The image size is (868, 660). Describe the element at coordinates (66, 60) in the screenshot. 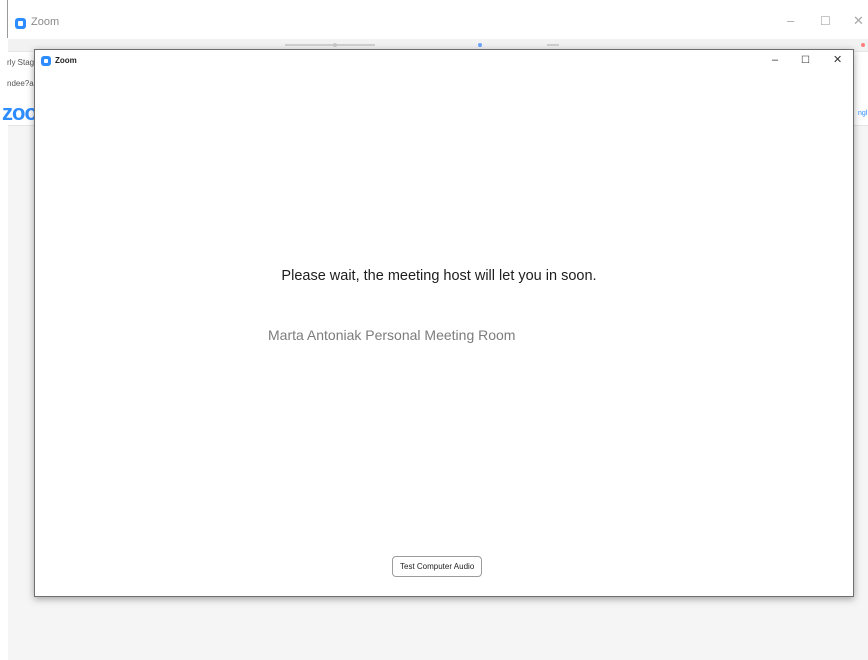

I see `dialog-title: Zoom` at that location.